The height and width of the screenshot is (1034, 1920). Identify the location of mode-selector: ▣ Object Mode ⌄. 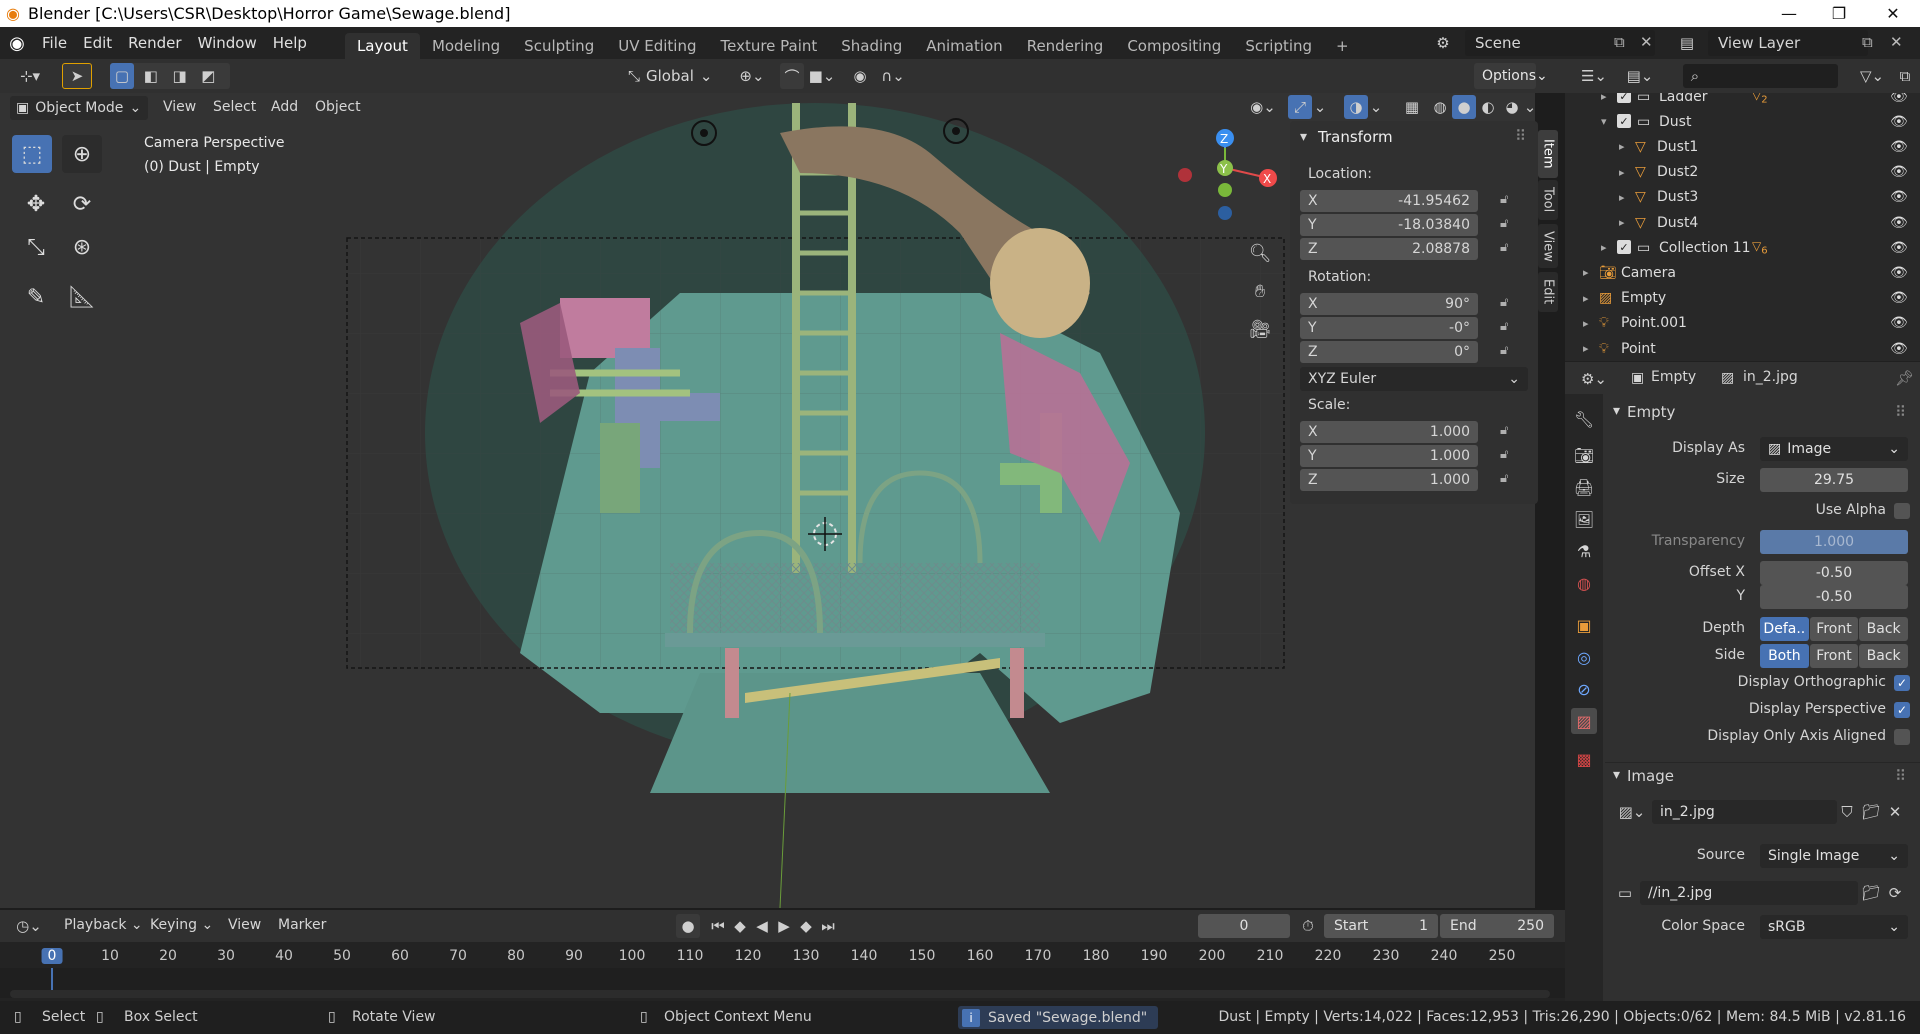
(79, 108).